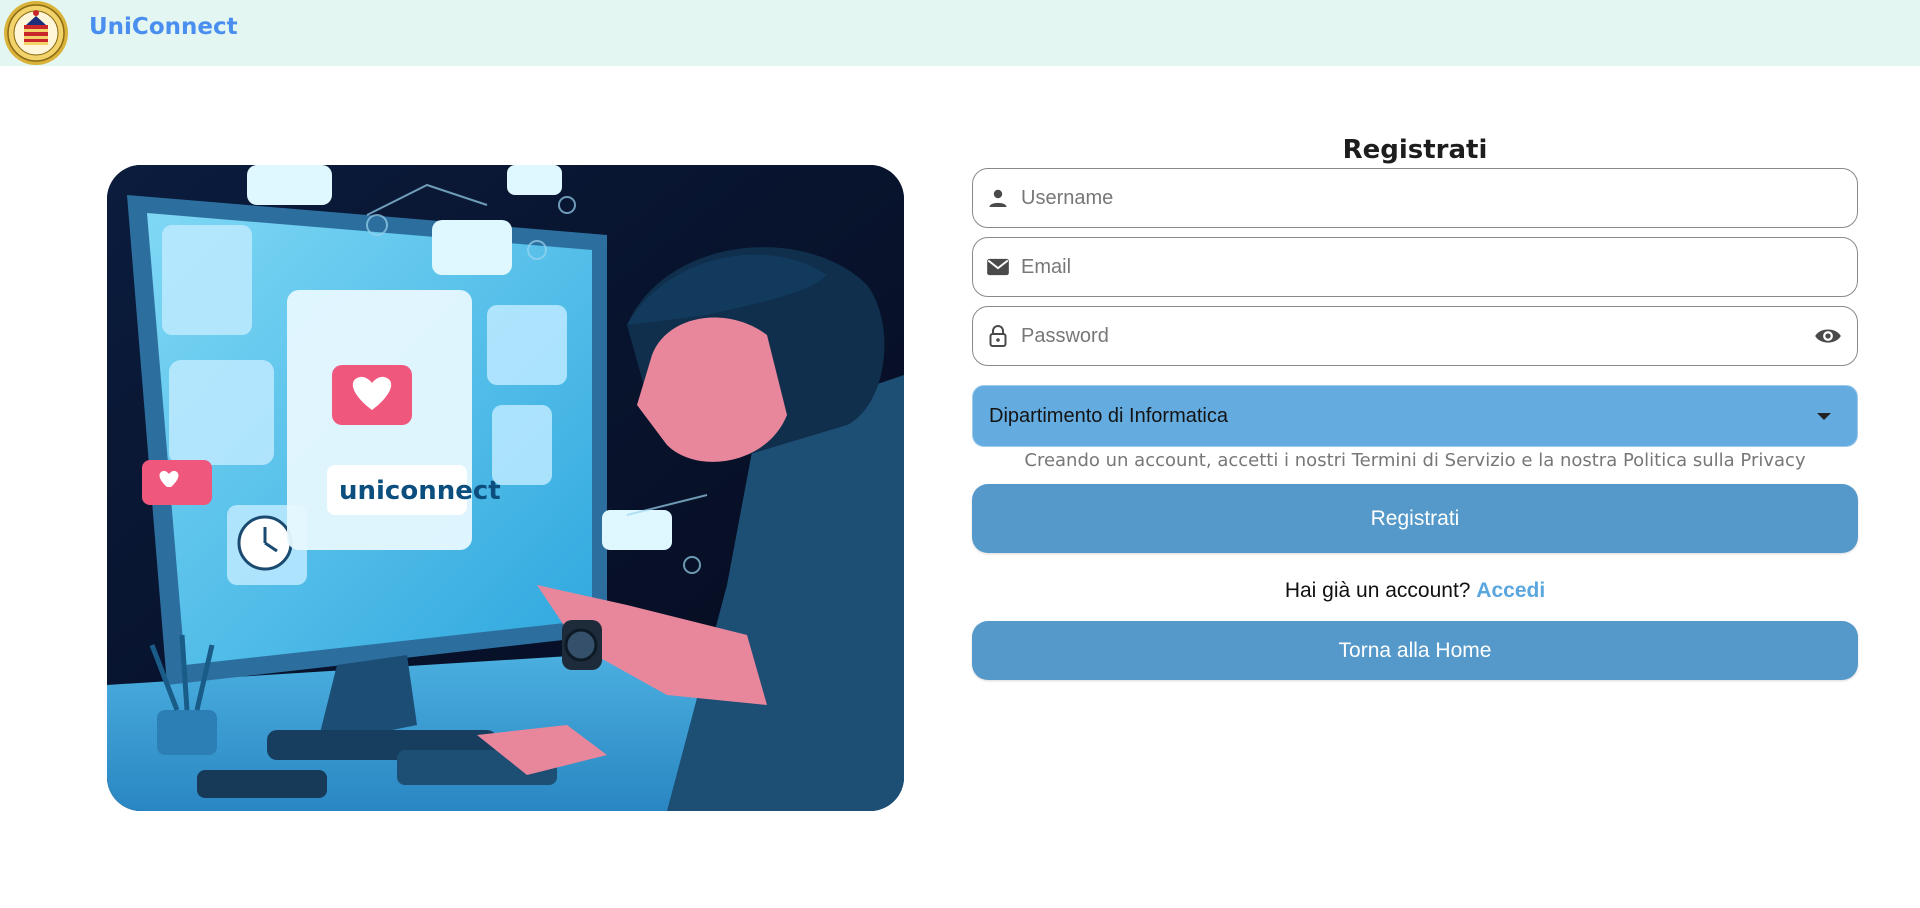  Describe the element at coordinates (1380, 590) in the screenshot. I see `have-account-text: Hai già un account?` at that location.